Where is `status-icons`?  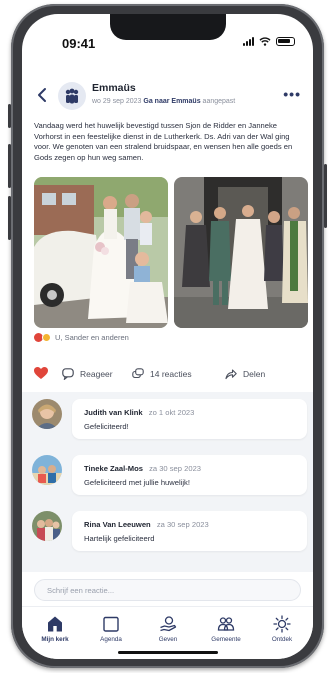
status-icons is located at coordinates (269, 41).